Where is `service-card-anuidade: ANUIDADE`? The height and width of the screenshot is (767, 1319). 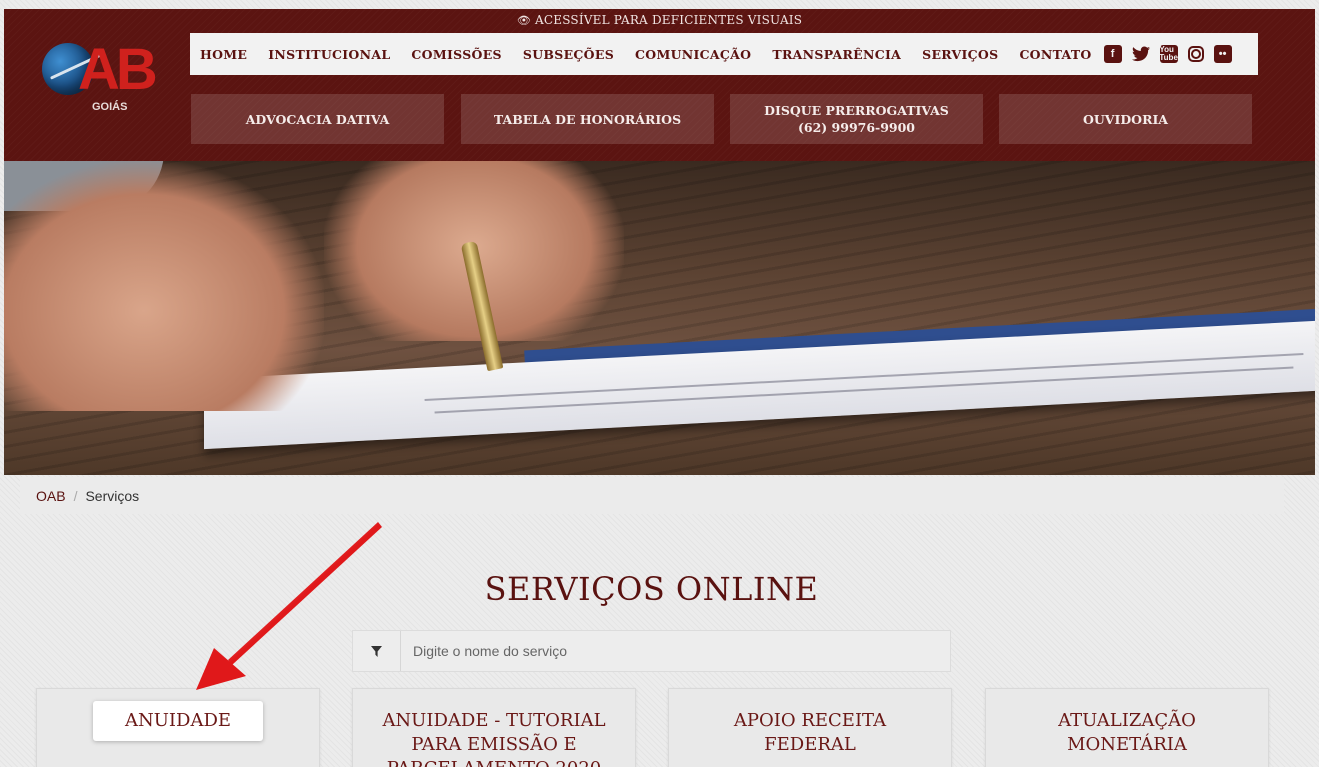
service-card-anuidade: ANUIDADE is located at coordinates (178, 727).